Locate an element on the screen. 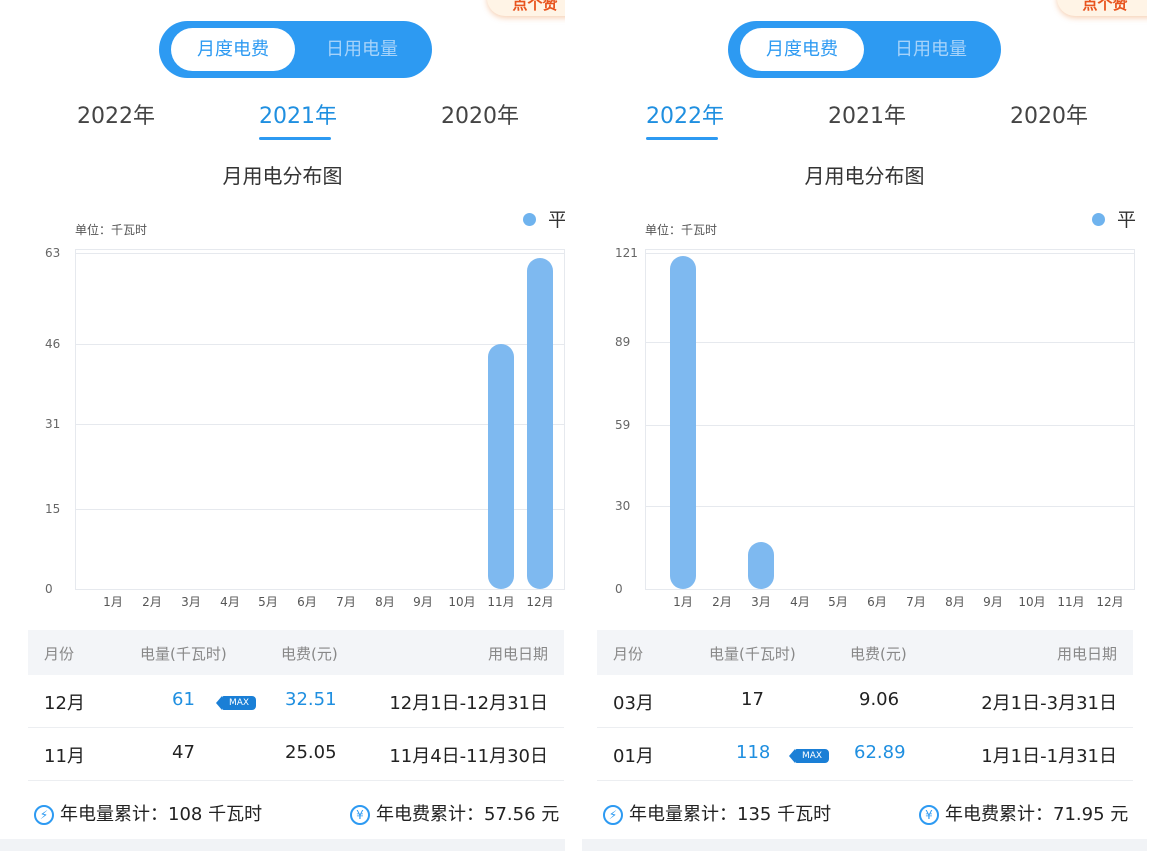  y-tick-label: 121 is located at coordinates (626, 253).